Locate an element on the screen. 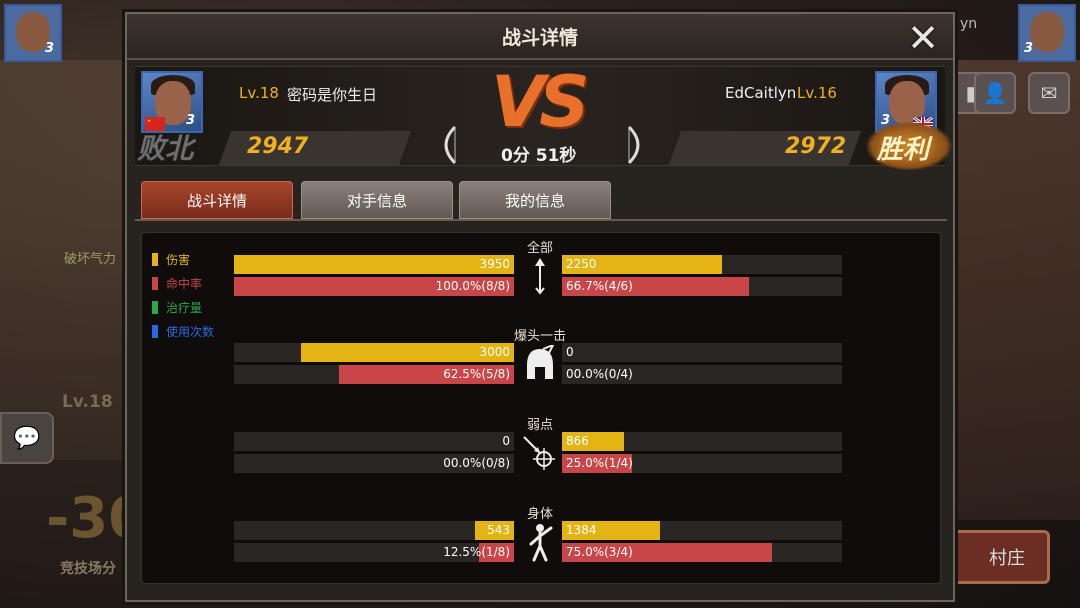 Image resolution: width=1080 pixels, height=608 pixels. damage-value: 3950 is located at coordinates (494, 264).